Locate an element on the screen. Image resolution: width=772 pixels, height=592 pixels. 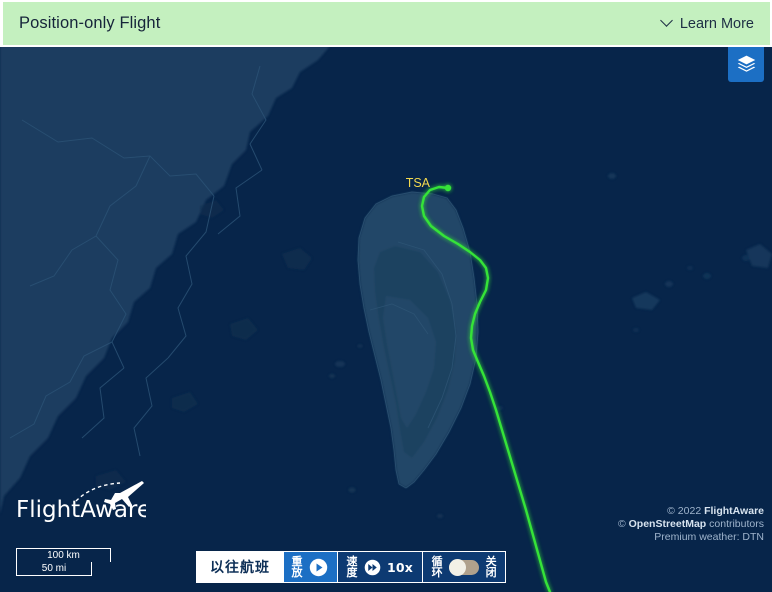
attribution-flightaware-brand: FlightAware is located at coordinates (734, 511).